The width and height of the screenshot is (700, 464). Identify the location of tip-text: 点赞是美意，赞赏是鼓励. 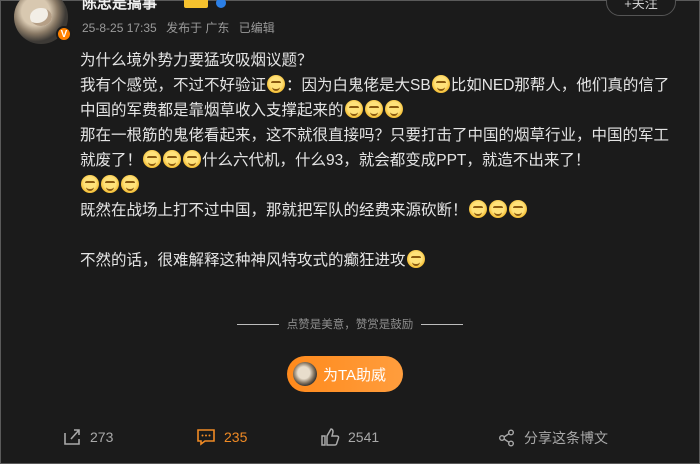
(350, 325).